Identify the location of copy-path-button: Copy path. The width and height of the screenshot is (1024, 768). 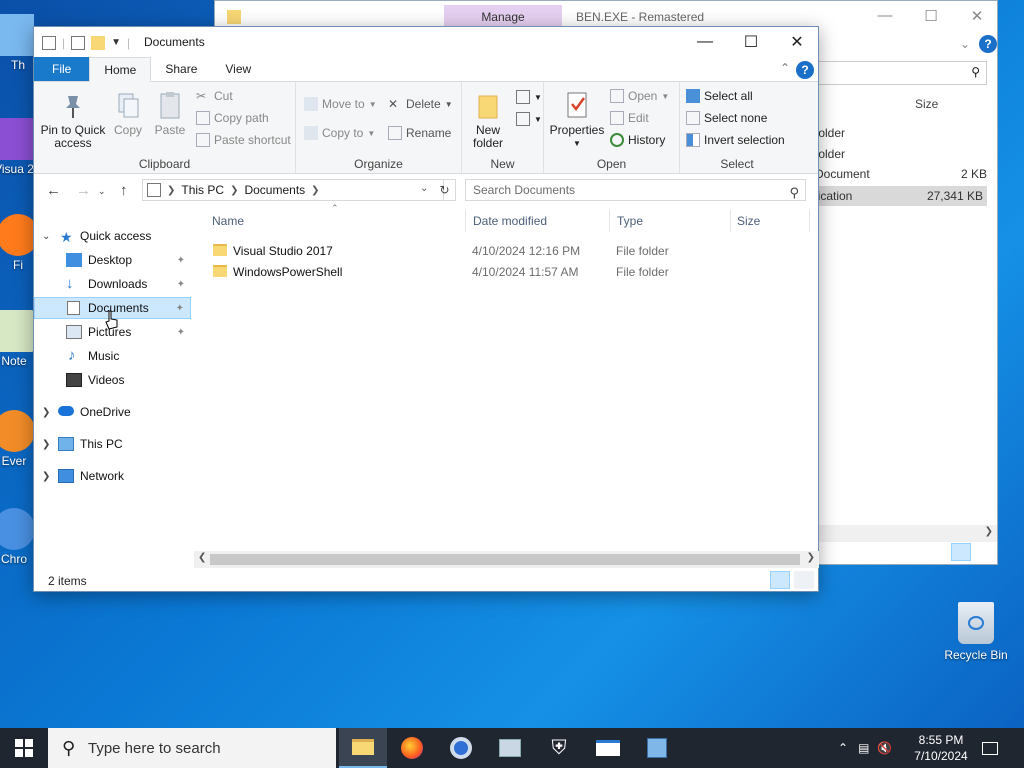
(232, 118).